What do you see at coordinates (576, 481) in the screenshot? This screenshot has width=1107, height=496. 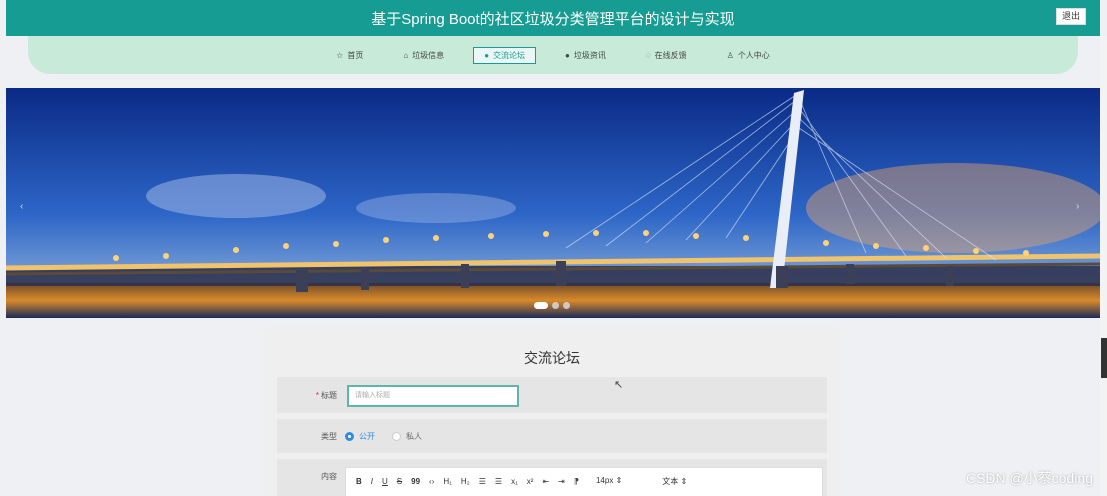 I see `text-direction-icon: ⁋` at bounding box center [576, 481].